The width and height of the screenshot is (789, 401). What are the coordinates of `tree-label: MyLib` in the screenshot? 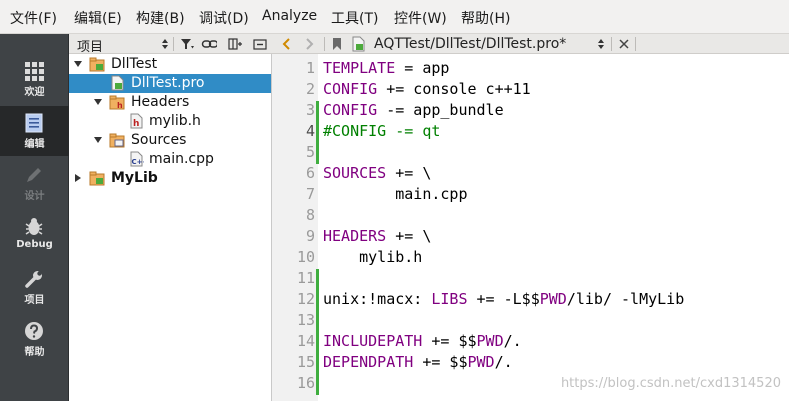 It's located at (134, 178).